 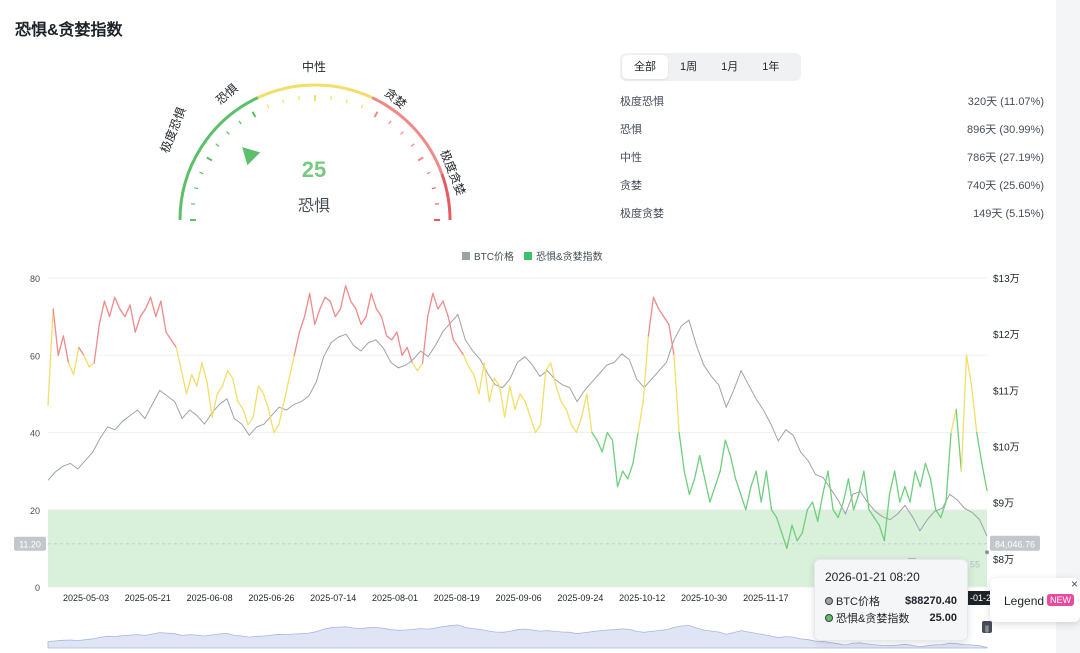 I want to click on tooltip-value: 25.00, so click(x=943, y=617).